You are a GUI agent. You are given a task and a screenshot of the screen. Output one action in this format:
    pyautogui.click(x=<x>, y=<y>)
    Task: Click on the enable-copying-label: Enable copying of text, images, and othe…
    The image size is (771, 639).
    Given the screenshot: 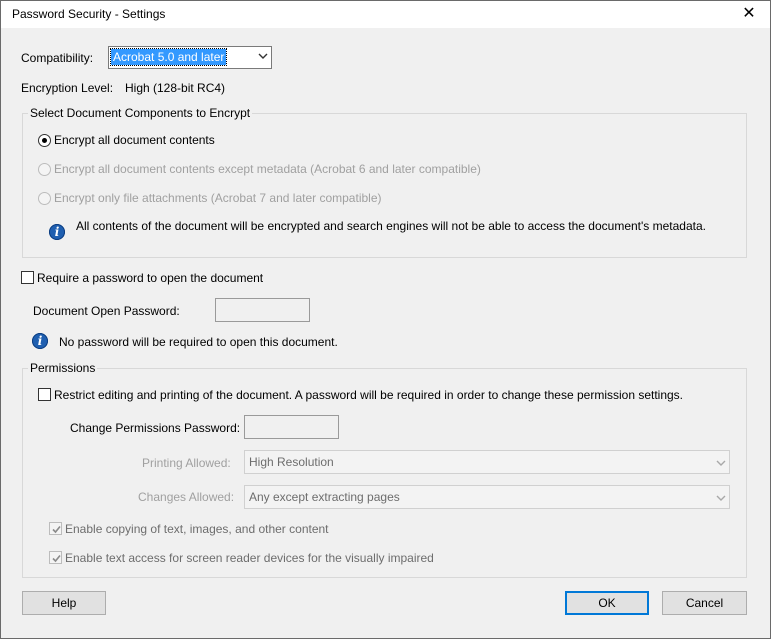 What is the action you would take?
    pyautogui.click(x=197, y=529)
    